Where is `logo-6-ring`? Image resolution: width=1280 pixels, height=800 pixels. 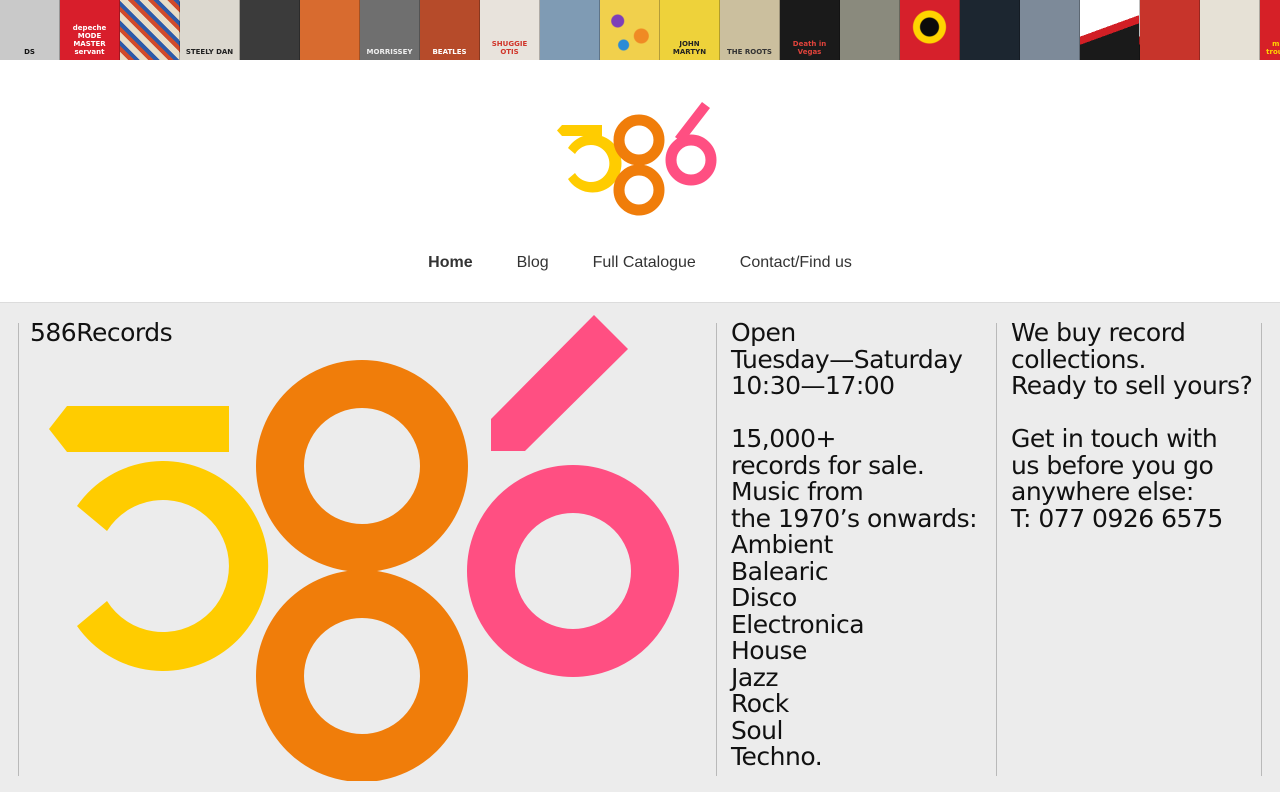 logo-6-ring is located at coordinates (691, 160).